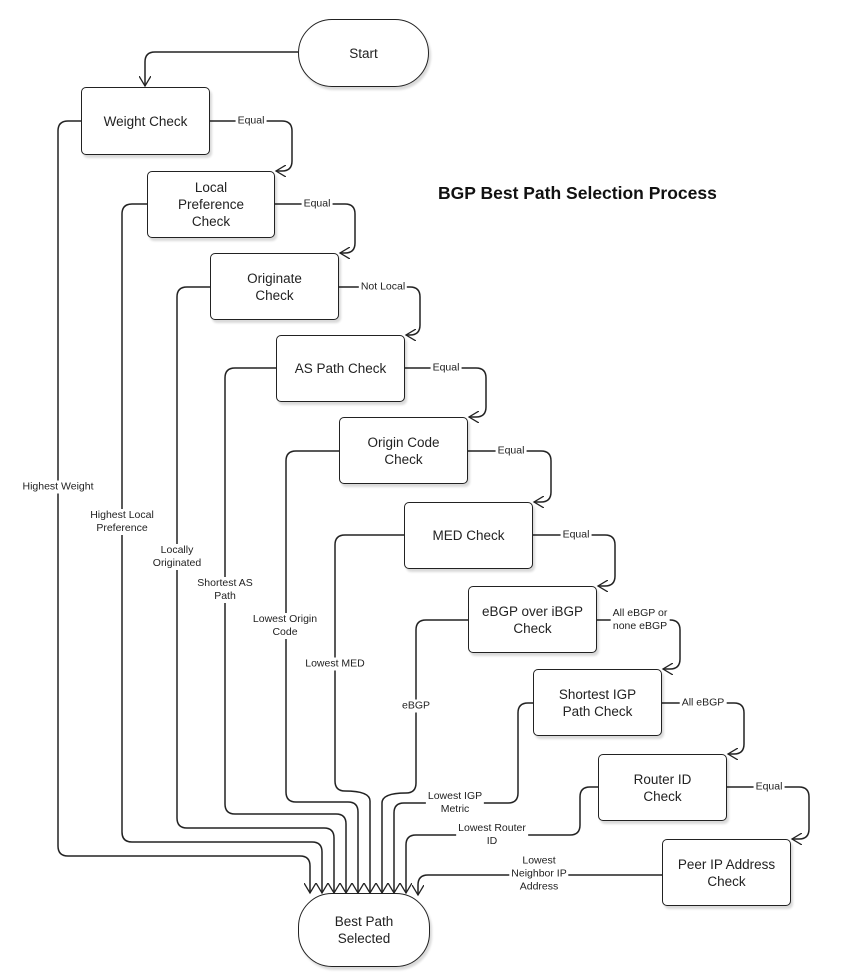 The image size is (857, 979). Describe the element at coordinates (446, 392) in the screenshot. I see `edge-aspath-next` at that location.